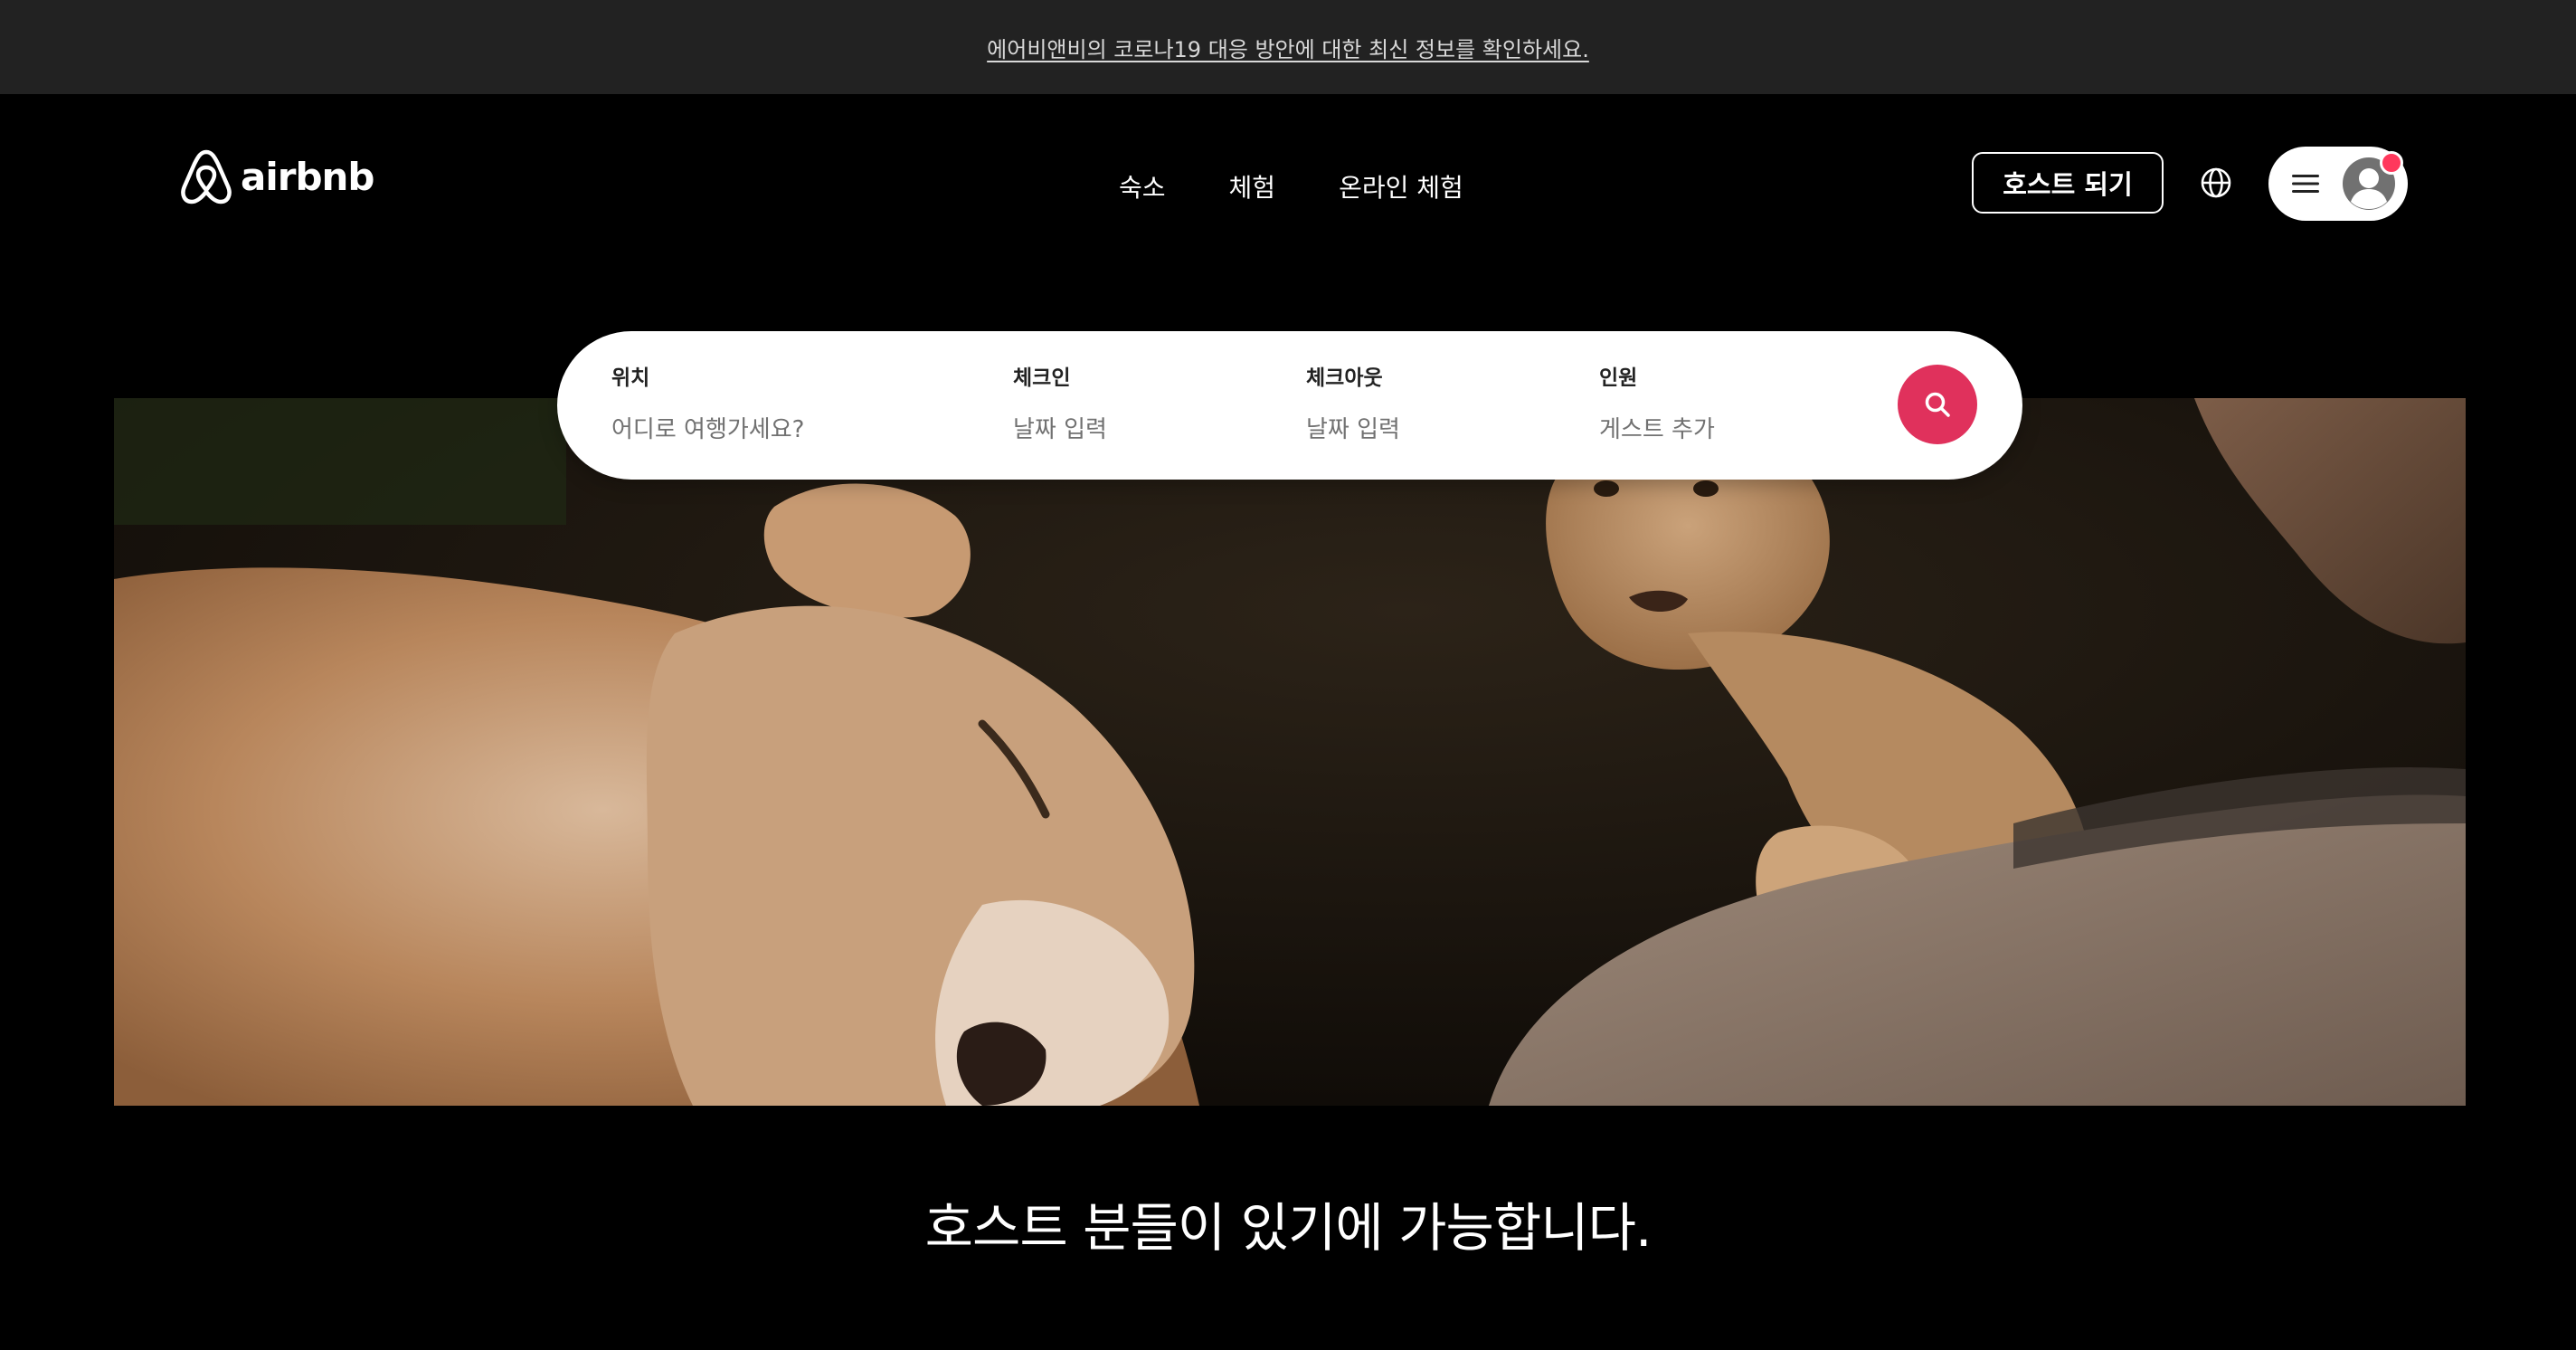 The width and height of the screenshot is (2576, 1350). What do you see at coordinates (2306, 184) in the screenshot?
I see `hamburger-icon` at bounding box center [2306, 184].